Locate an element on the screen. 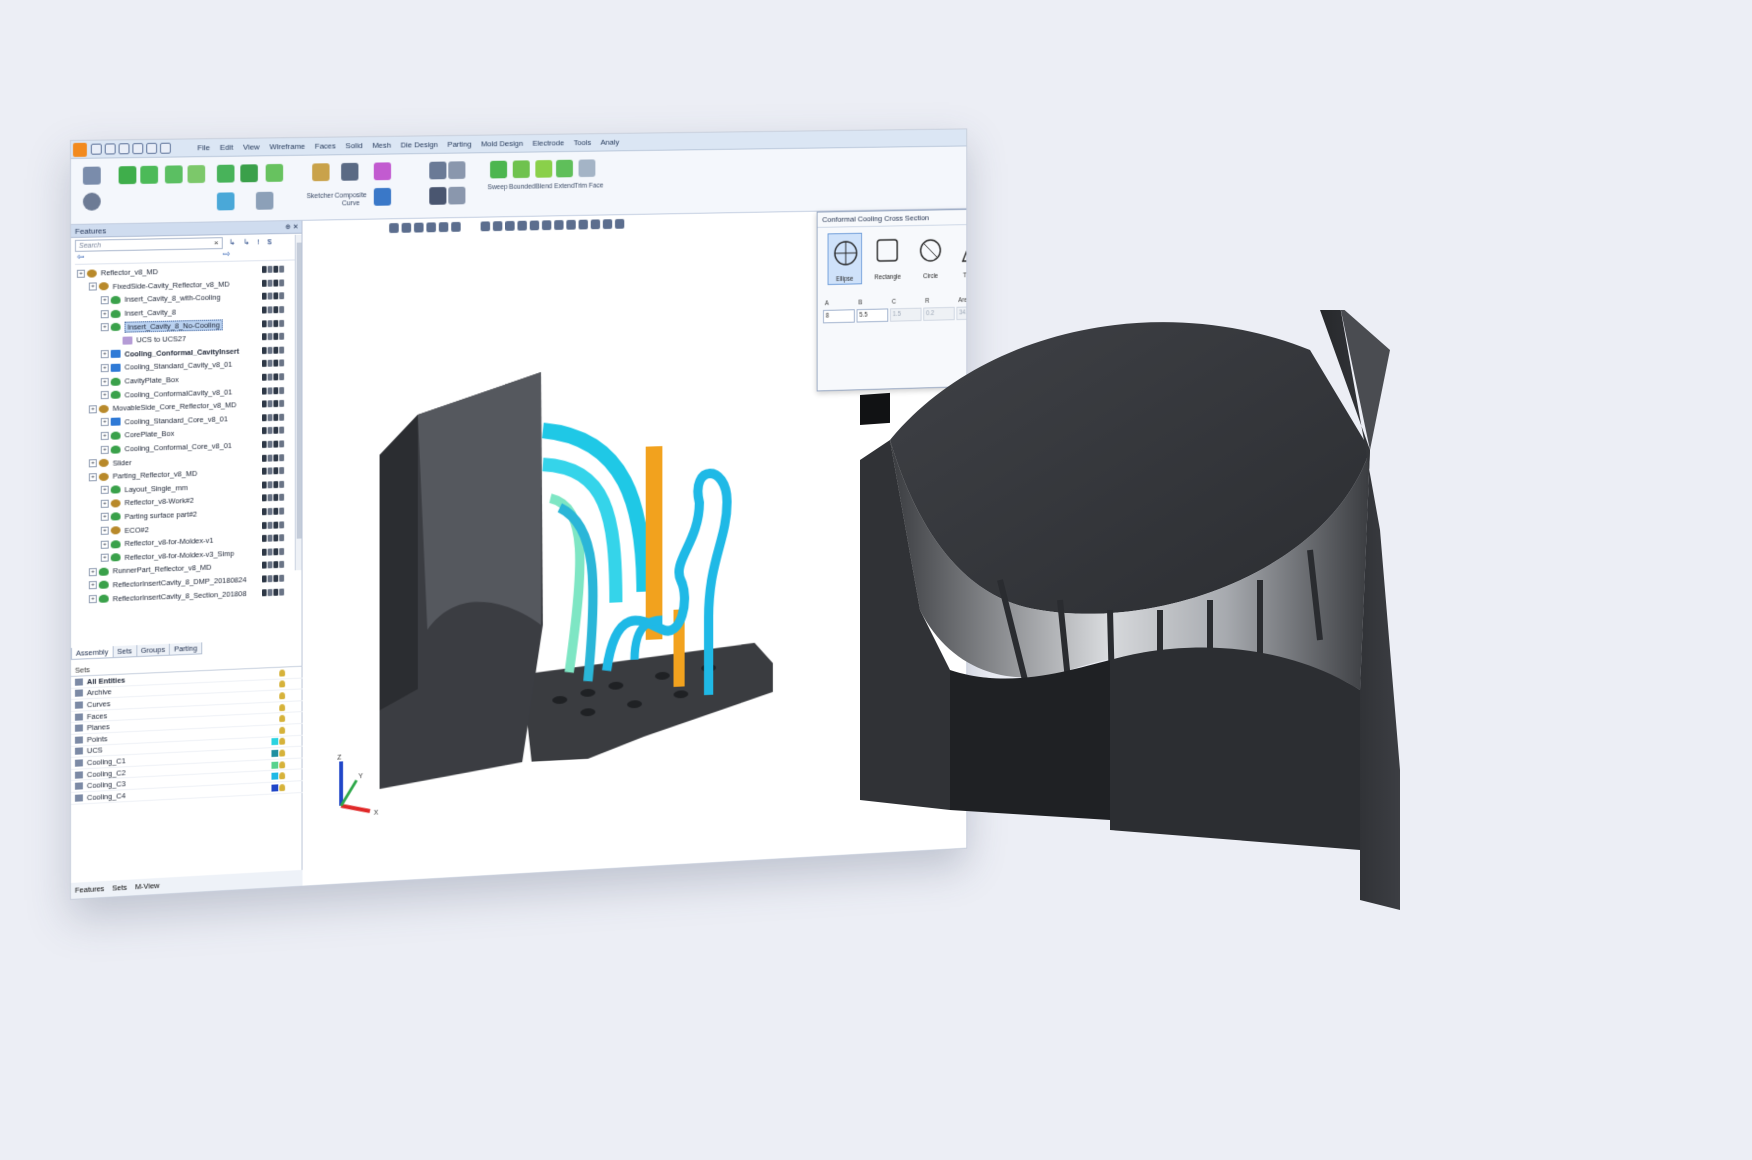  ucs-tool-icon is located at coordinates (382, 196).